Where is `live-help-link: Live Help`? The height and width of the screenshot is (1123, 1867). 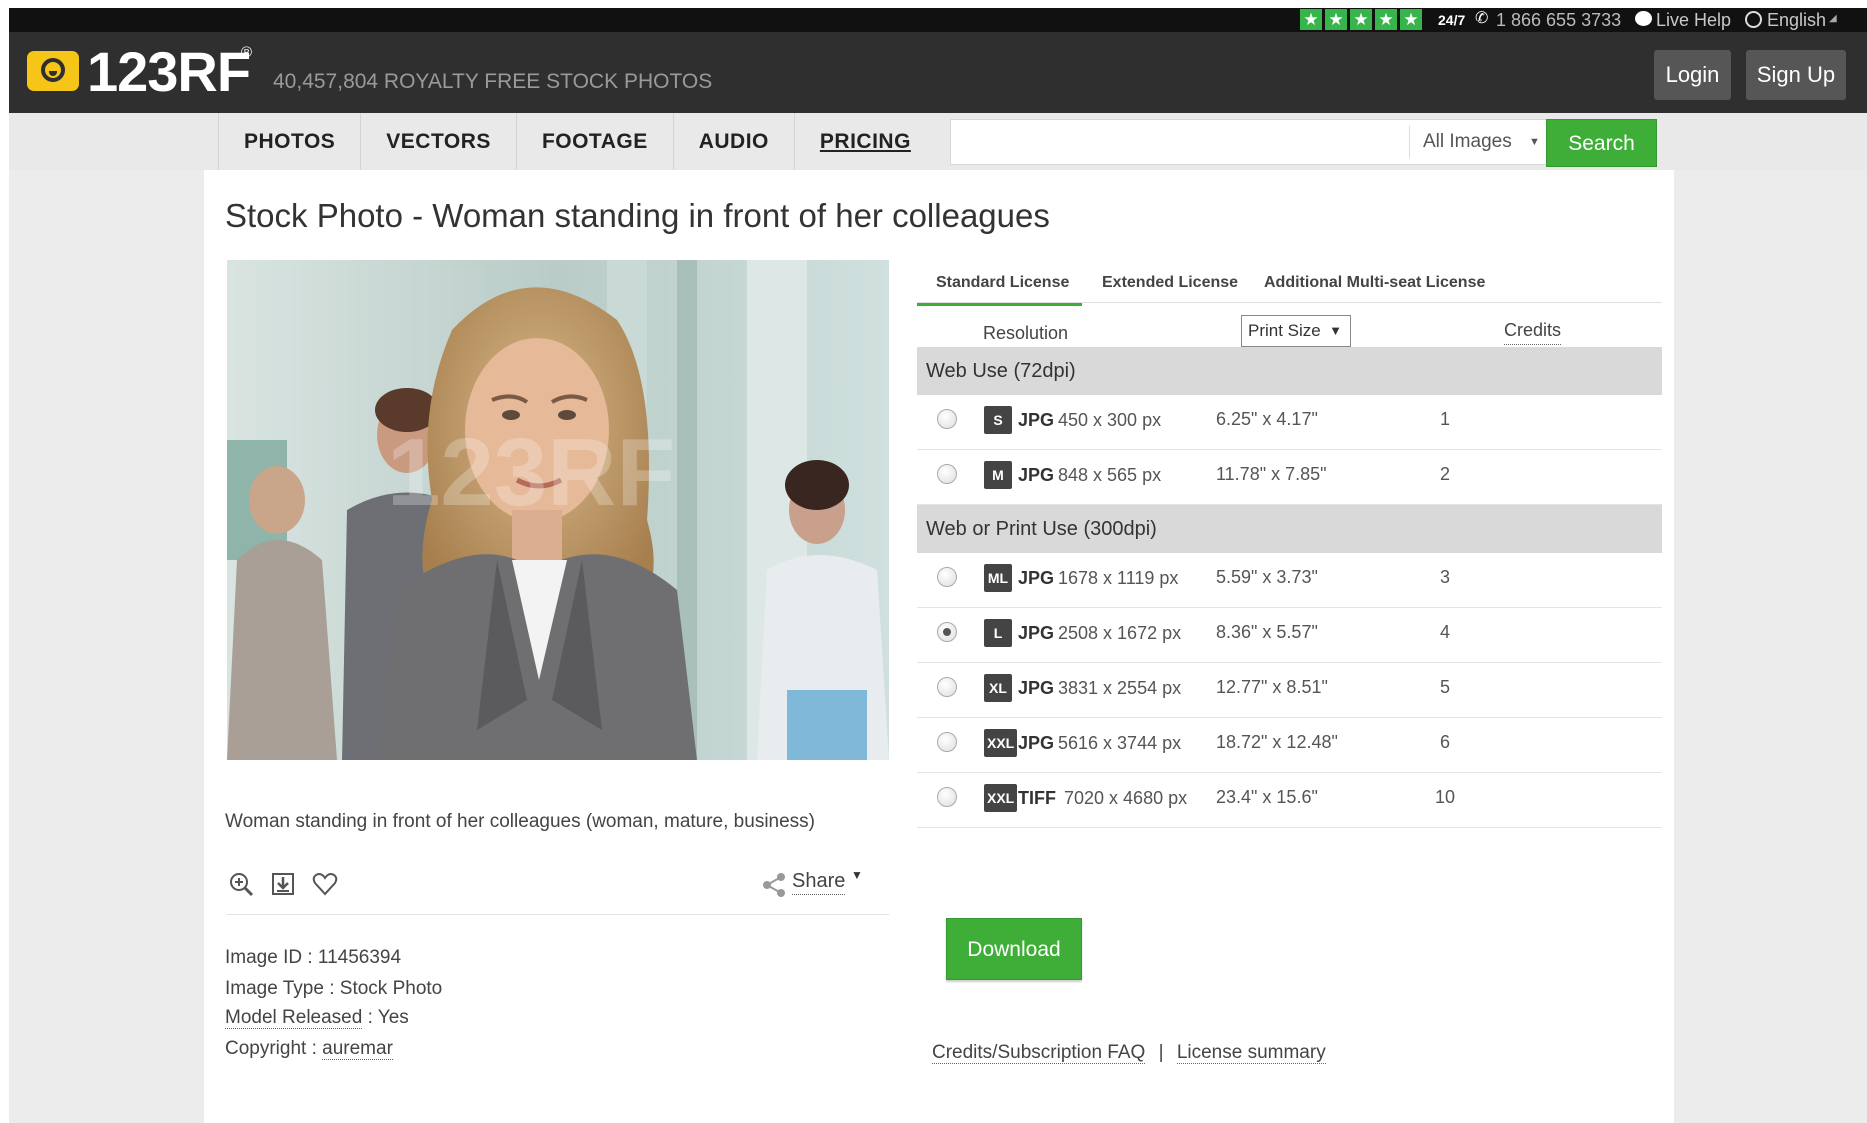 live-help-link: Live Help is located at coordinates (1693, 20).